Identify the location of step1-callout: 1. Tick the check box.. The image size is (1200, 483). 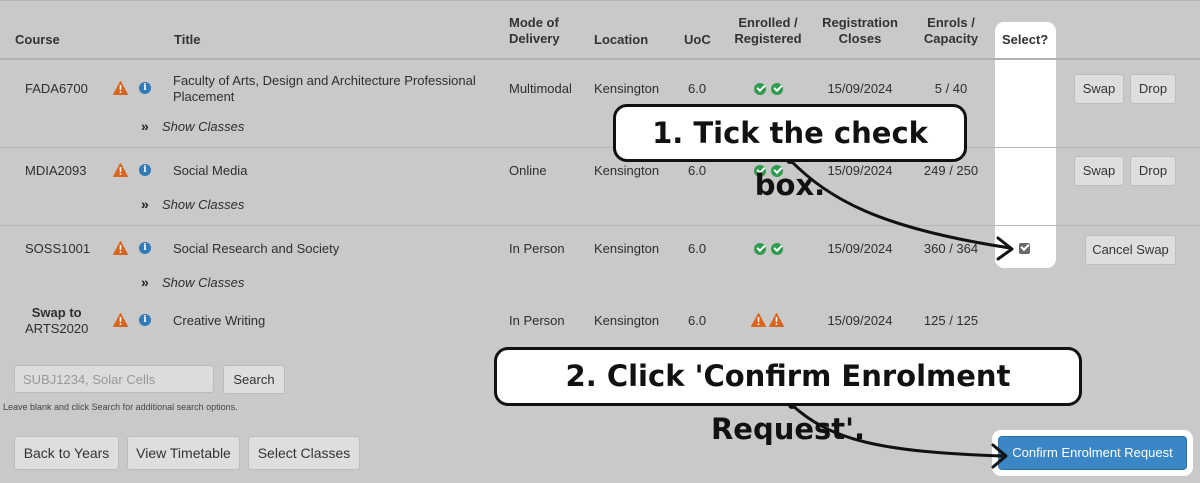
(790, 153).